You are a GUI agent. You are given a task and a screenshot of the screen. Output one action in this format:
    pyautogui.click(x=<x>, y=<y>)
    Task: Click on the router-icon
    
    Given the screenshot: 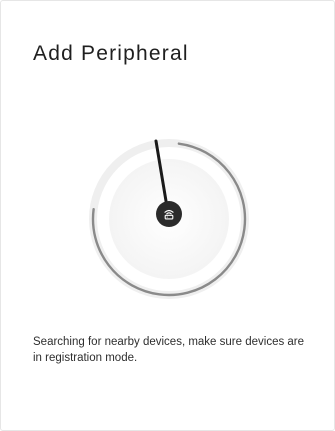 What is the action you would take?
    pyautogui.click(x=169, y=214)
    